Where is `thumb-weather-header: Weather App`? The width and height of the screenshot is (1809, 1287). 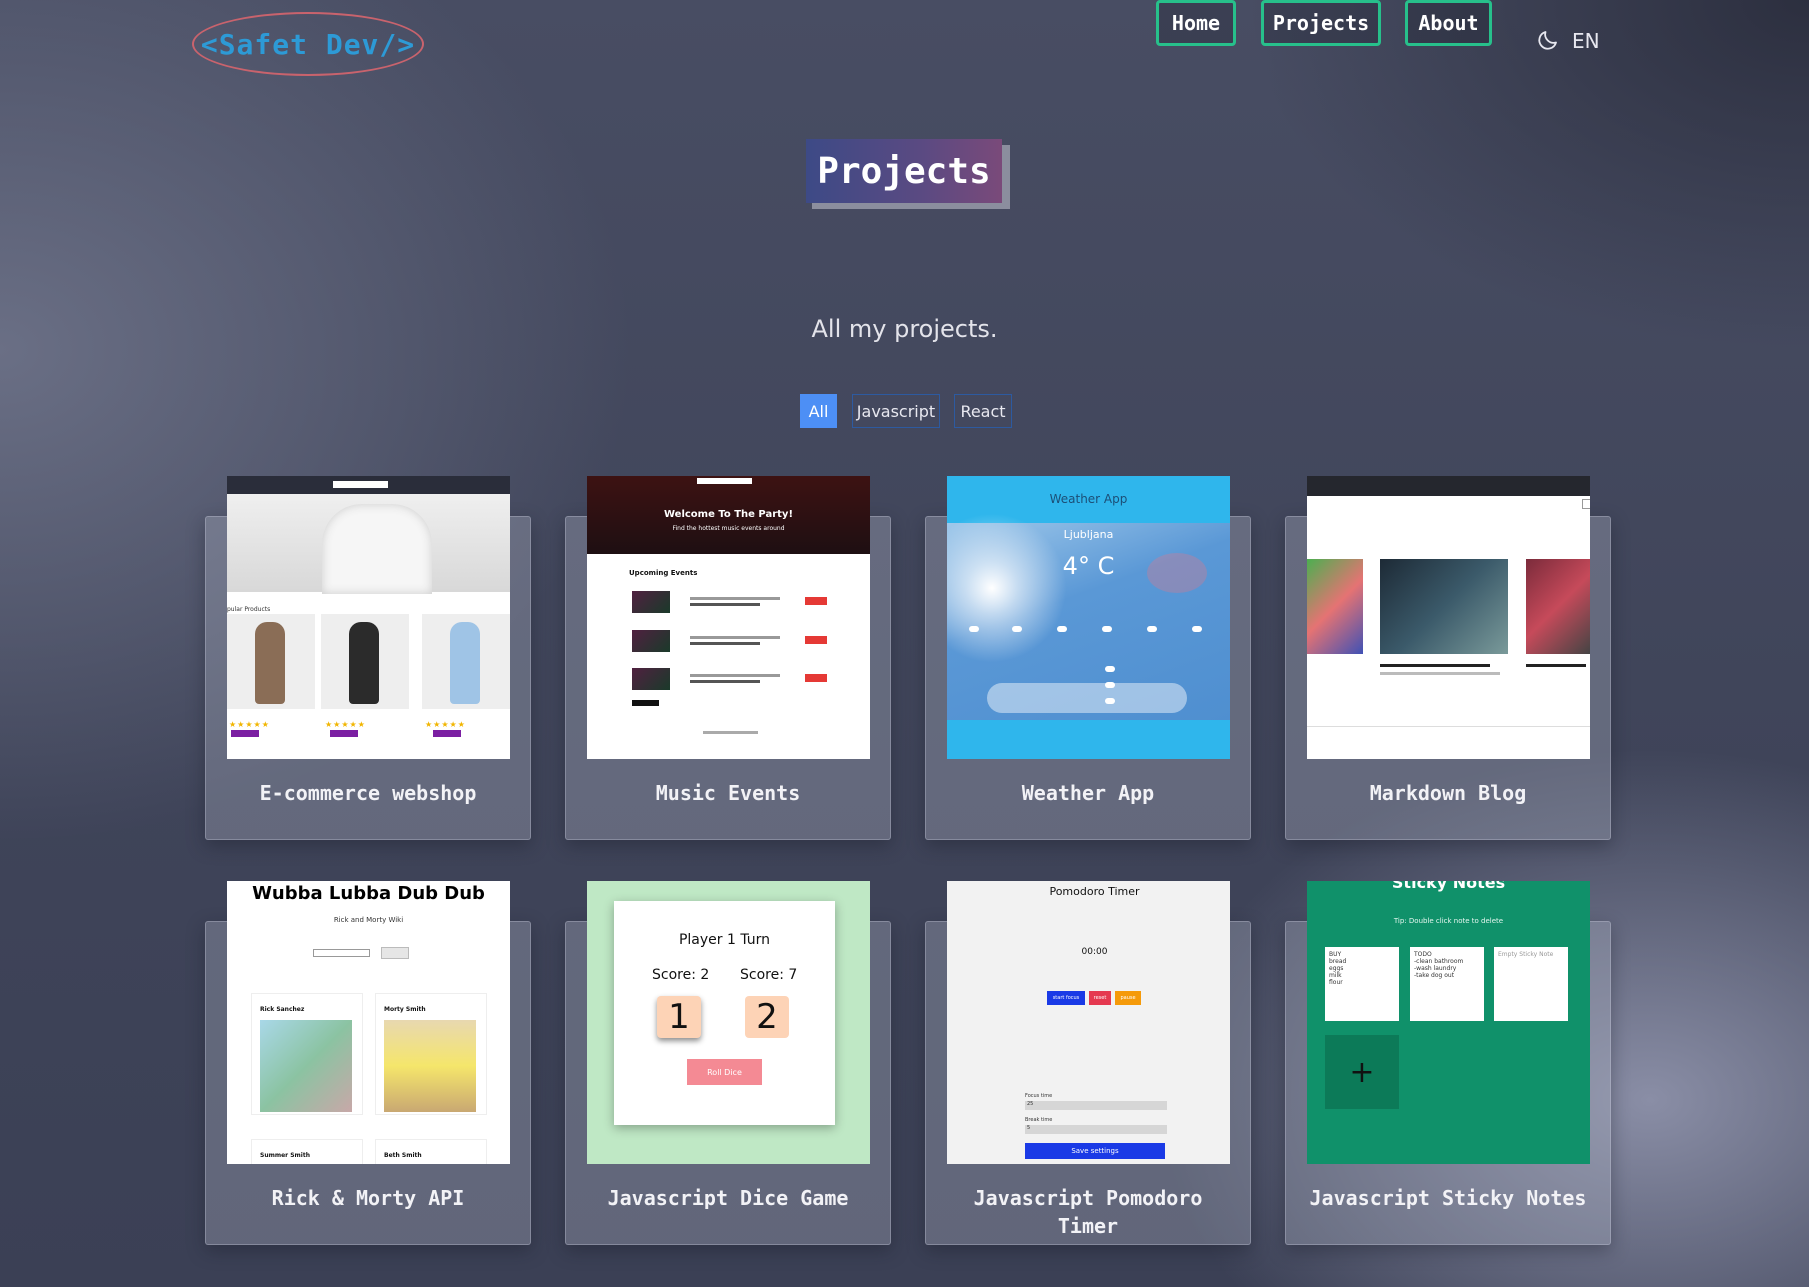 thumb-weather-header: Weather App is located at coordinates (1088, 499).